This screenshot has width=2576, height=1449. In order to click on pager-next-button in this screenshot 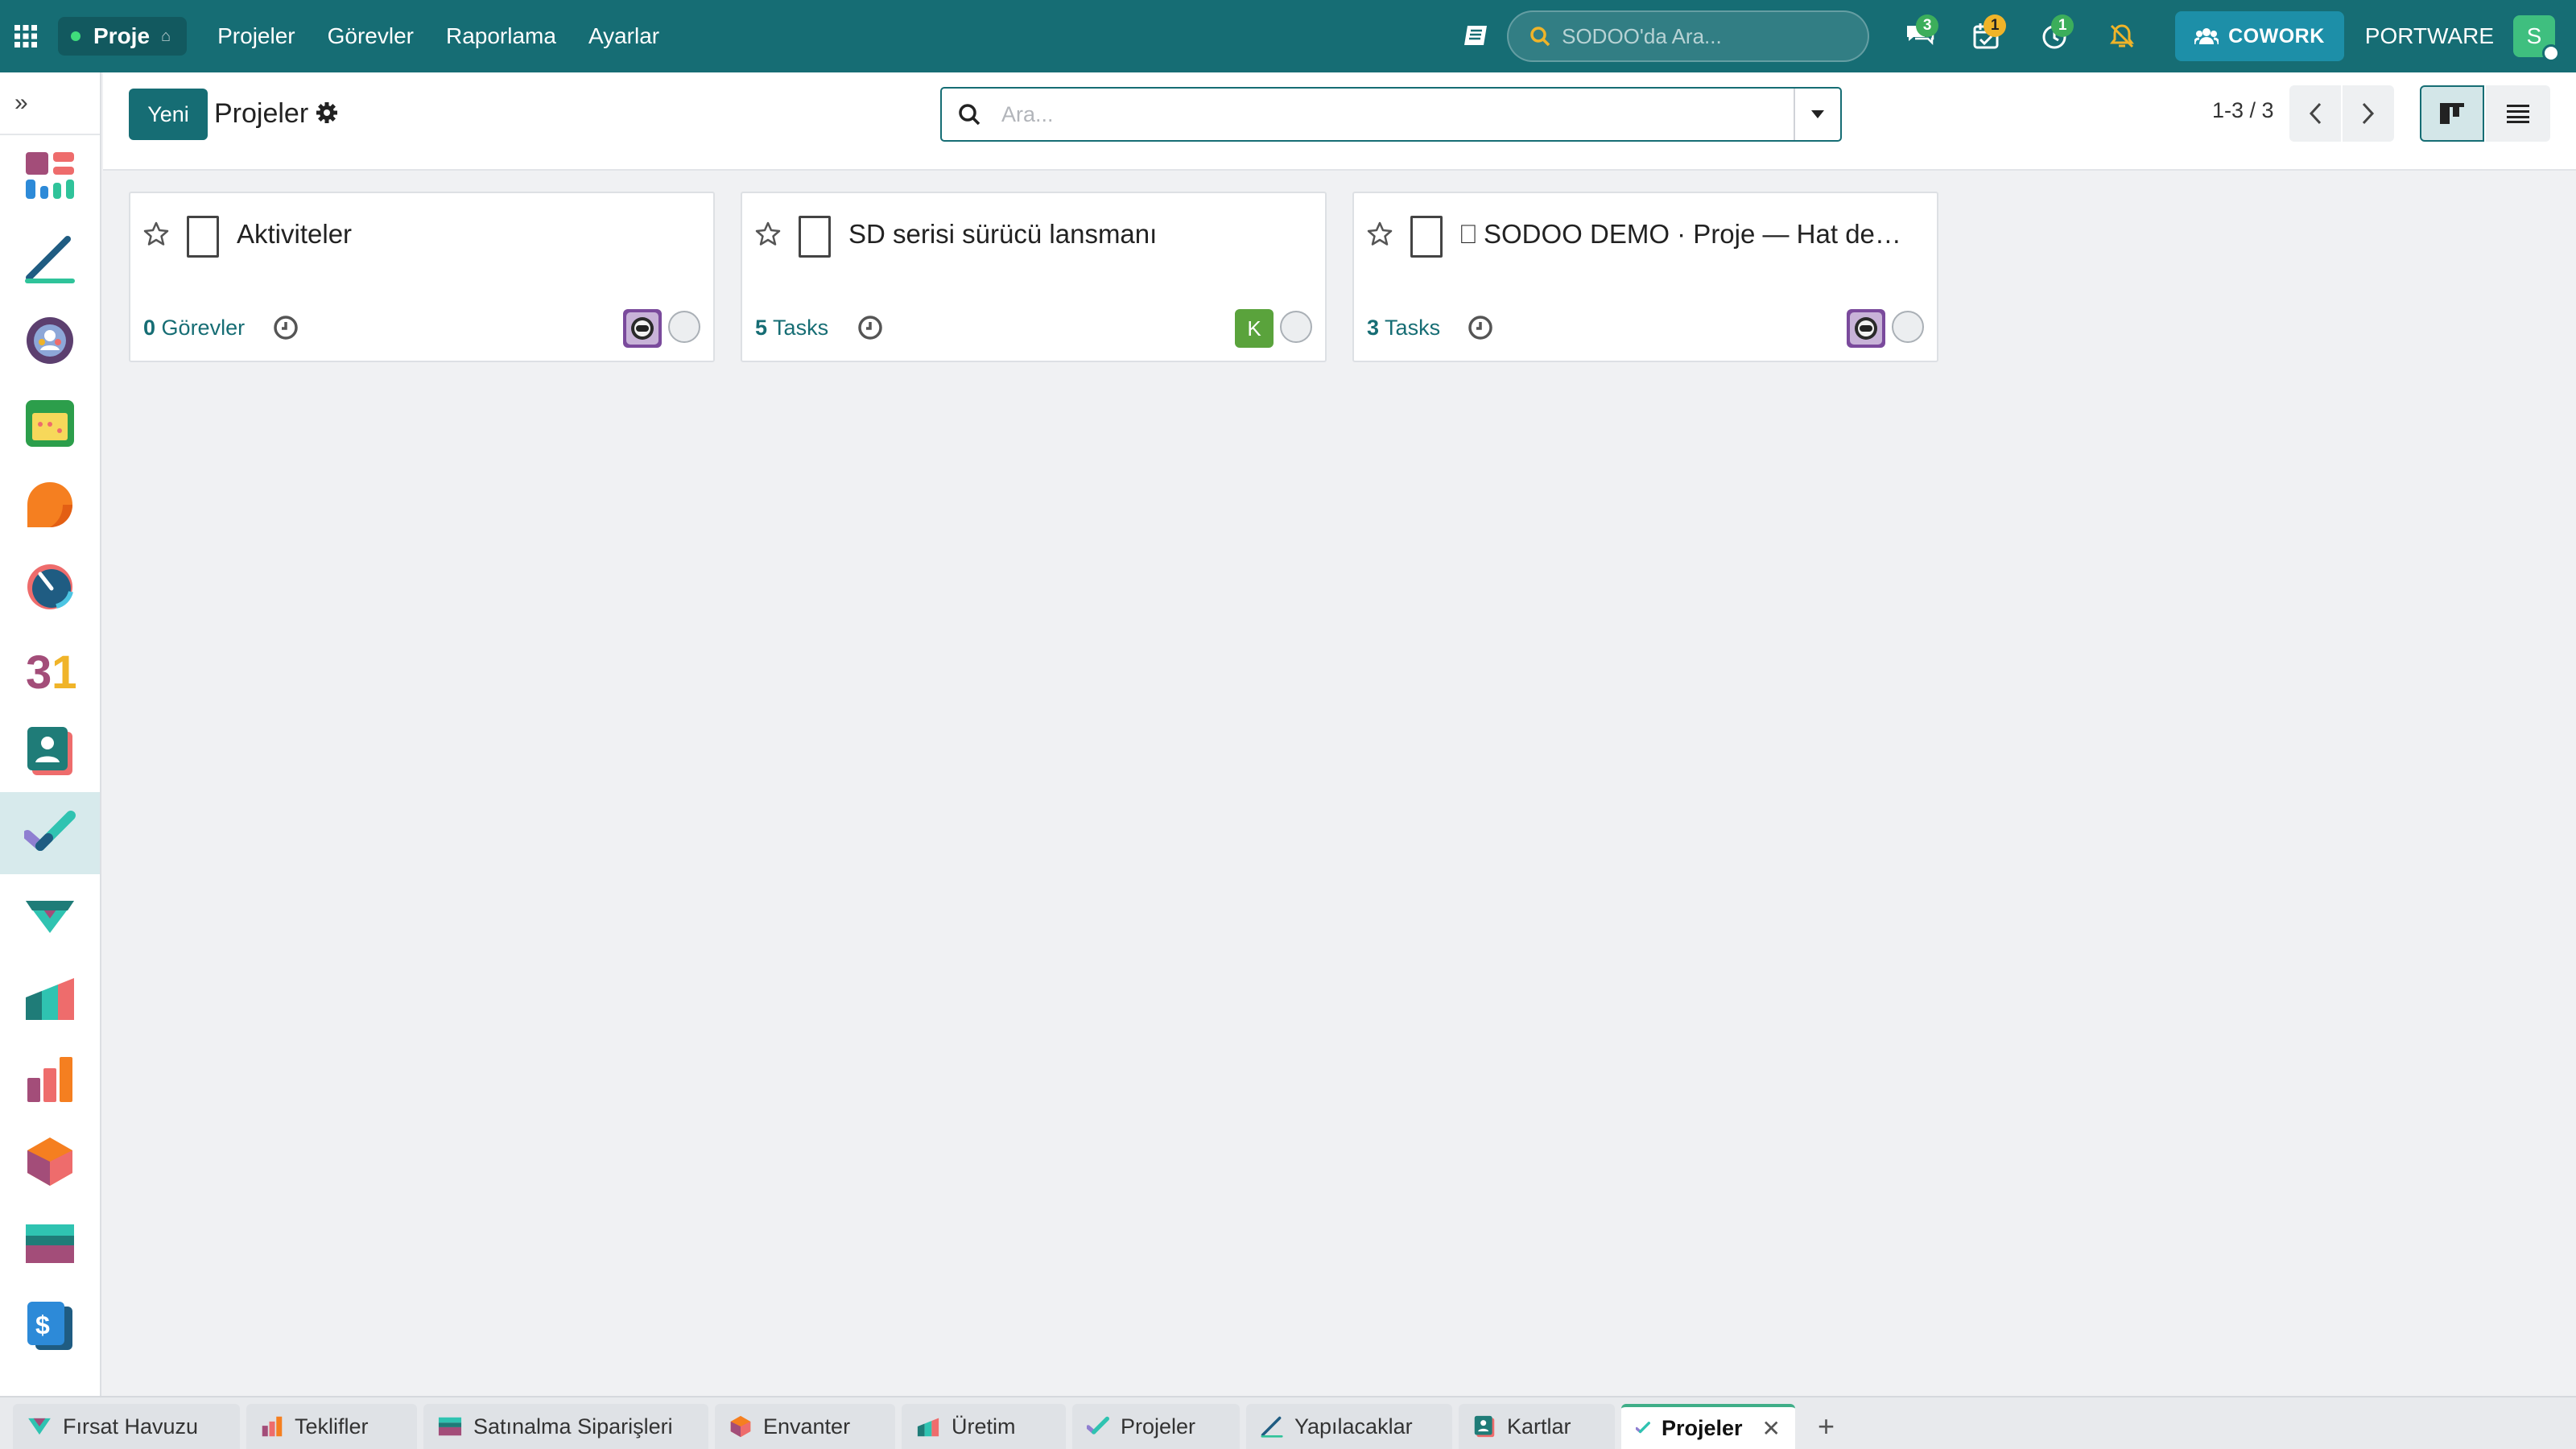, I will do `click(2368, 113)`.